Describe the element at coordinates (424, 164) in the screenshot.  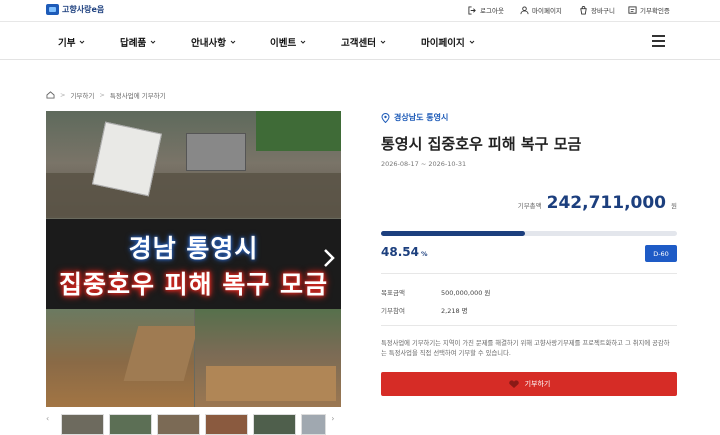
I see `project-period: 2026-08-17 ~ 2026-10-31` at that location.